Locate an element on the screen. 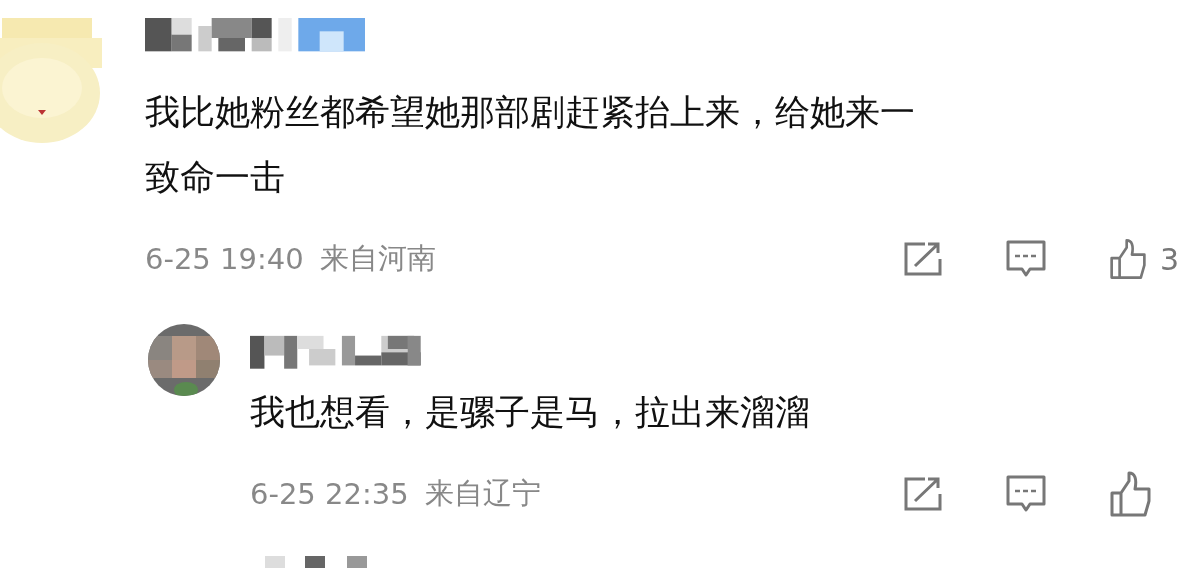  comment-time: 6-25 19:40 is located at coordinates (224, 259).